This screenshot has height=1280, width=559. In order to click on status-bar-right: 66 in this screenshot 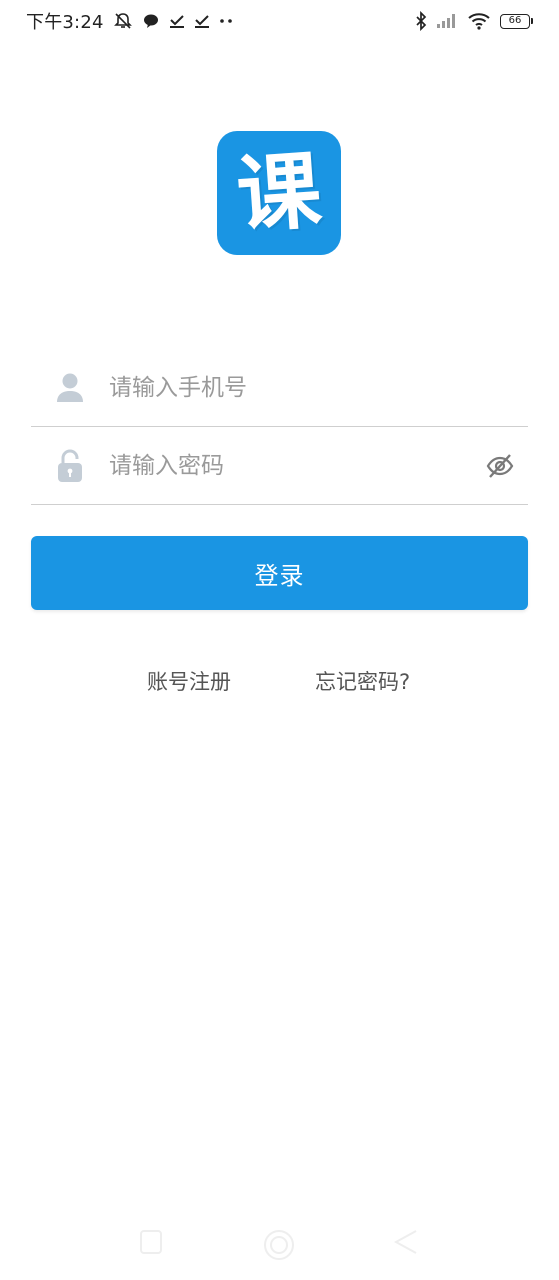, I will do `click(474, 21)`.